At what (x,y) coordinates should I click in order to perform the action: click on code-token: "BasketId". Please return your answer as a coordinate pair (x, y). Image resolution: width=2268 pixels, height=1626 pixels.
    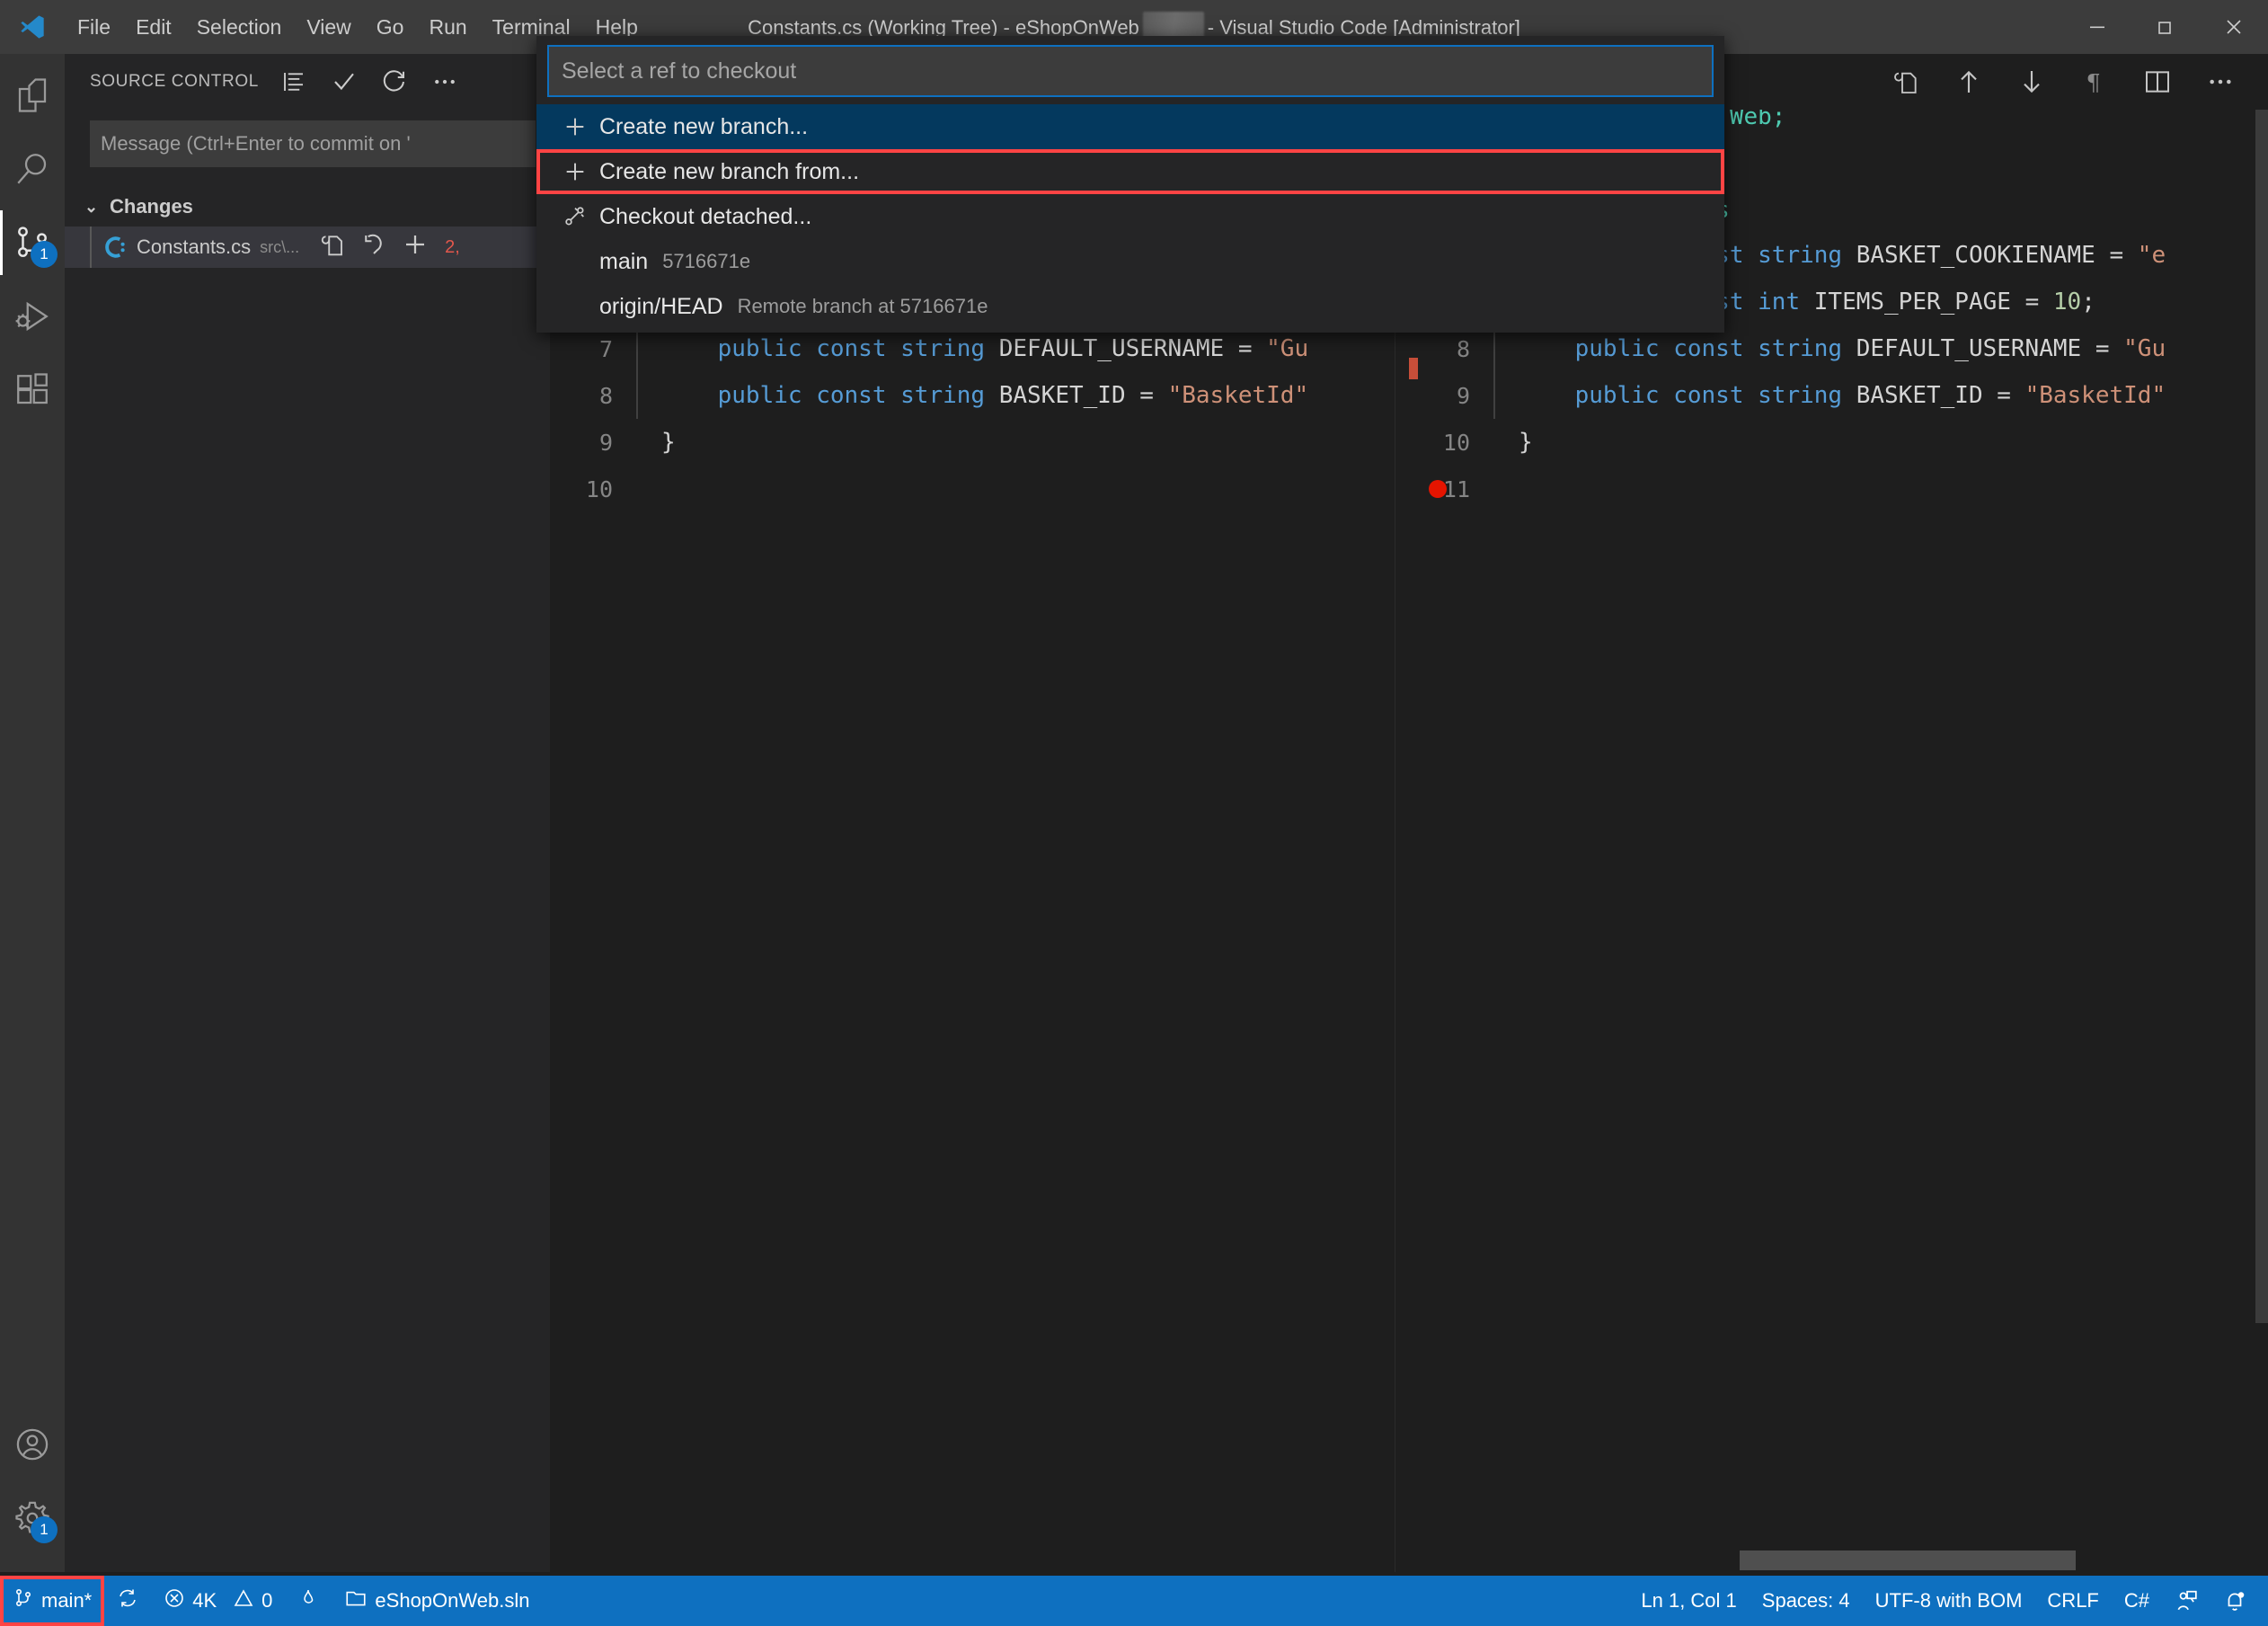
    Looking at the image, I should click on (2095, 395).